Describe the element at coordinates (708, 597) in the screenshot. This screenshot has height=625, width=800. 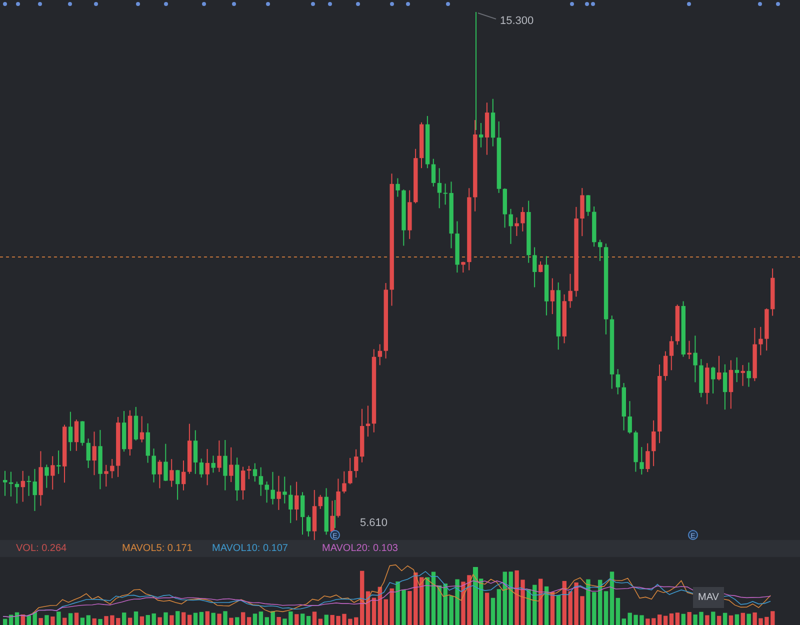
I see `tooltip: MAV` at that location.